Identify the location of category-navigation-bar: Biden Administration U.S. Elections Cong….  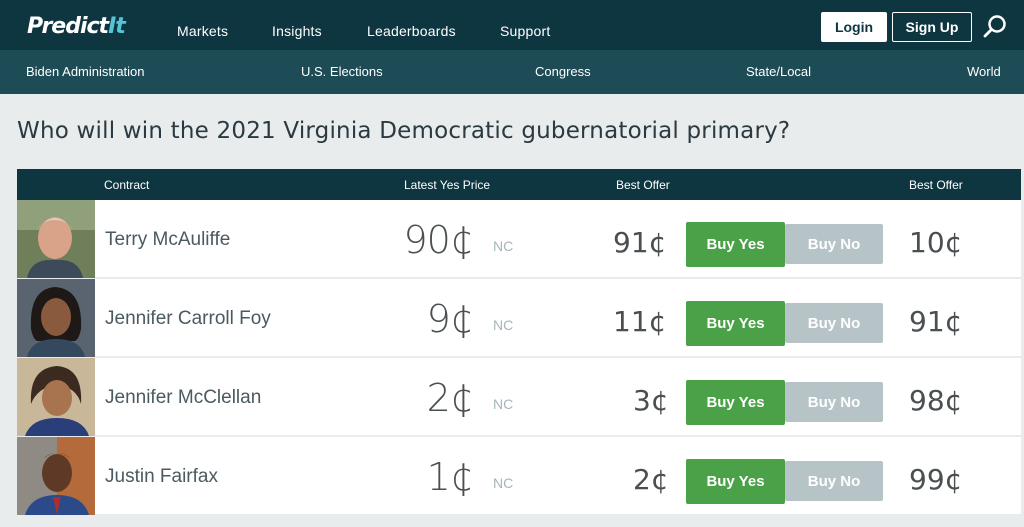
(512, 72).